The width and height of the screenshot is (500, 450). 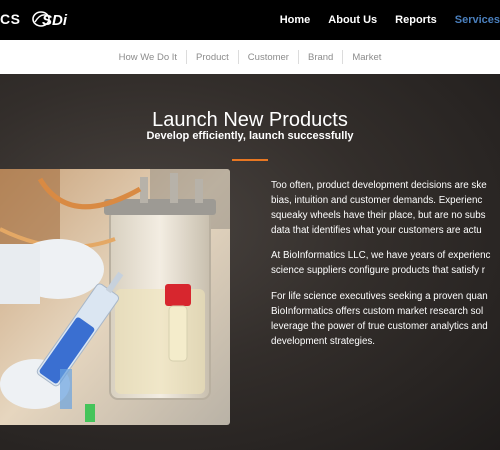 I want to click on nav-reports: Reports, so click(x=416, y=20).